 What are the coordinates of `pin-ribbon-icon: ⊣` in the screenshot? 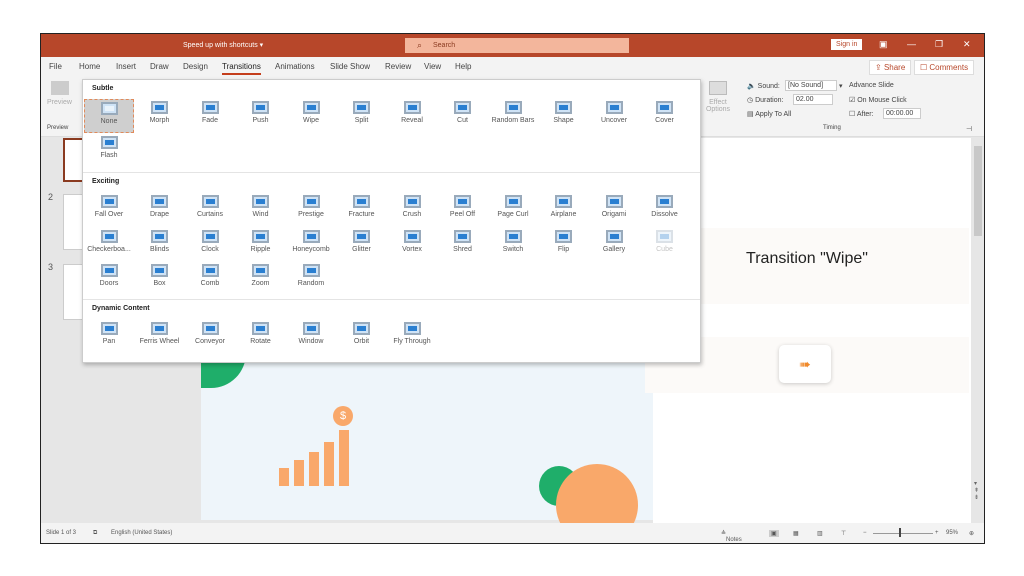 It's located at (969, 129).